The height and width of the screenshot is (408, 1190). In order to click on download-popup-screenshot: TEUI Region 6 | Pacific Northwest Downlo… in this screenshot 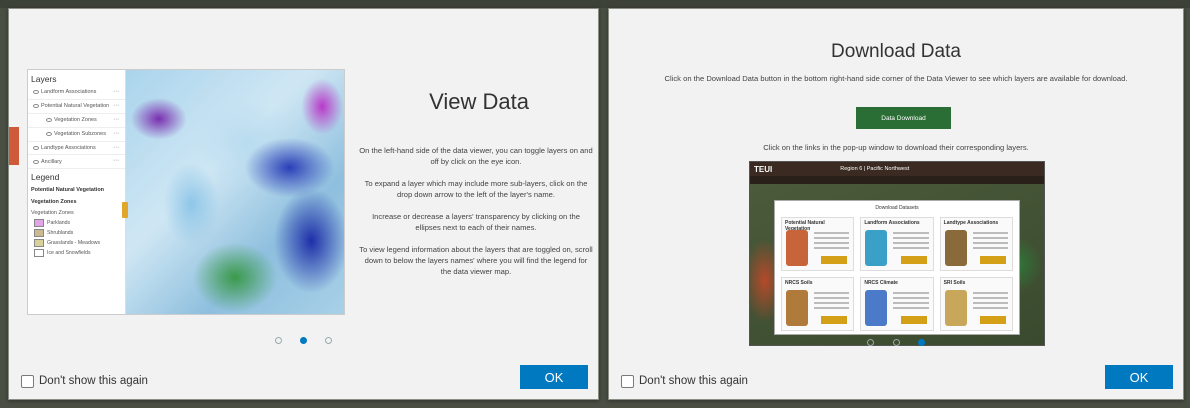, I will do `click(897, 253)`.